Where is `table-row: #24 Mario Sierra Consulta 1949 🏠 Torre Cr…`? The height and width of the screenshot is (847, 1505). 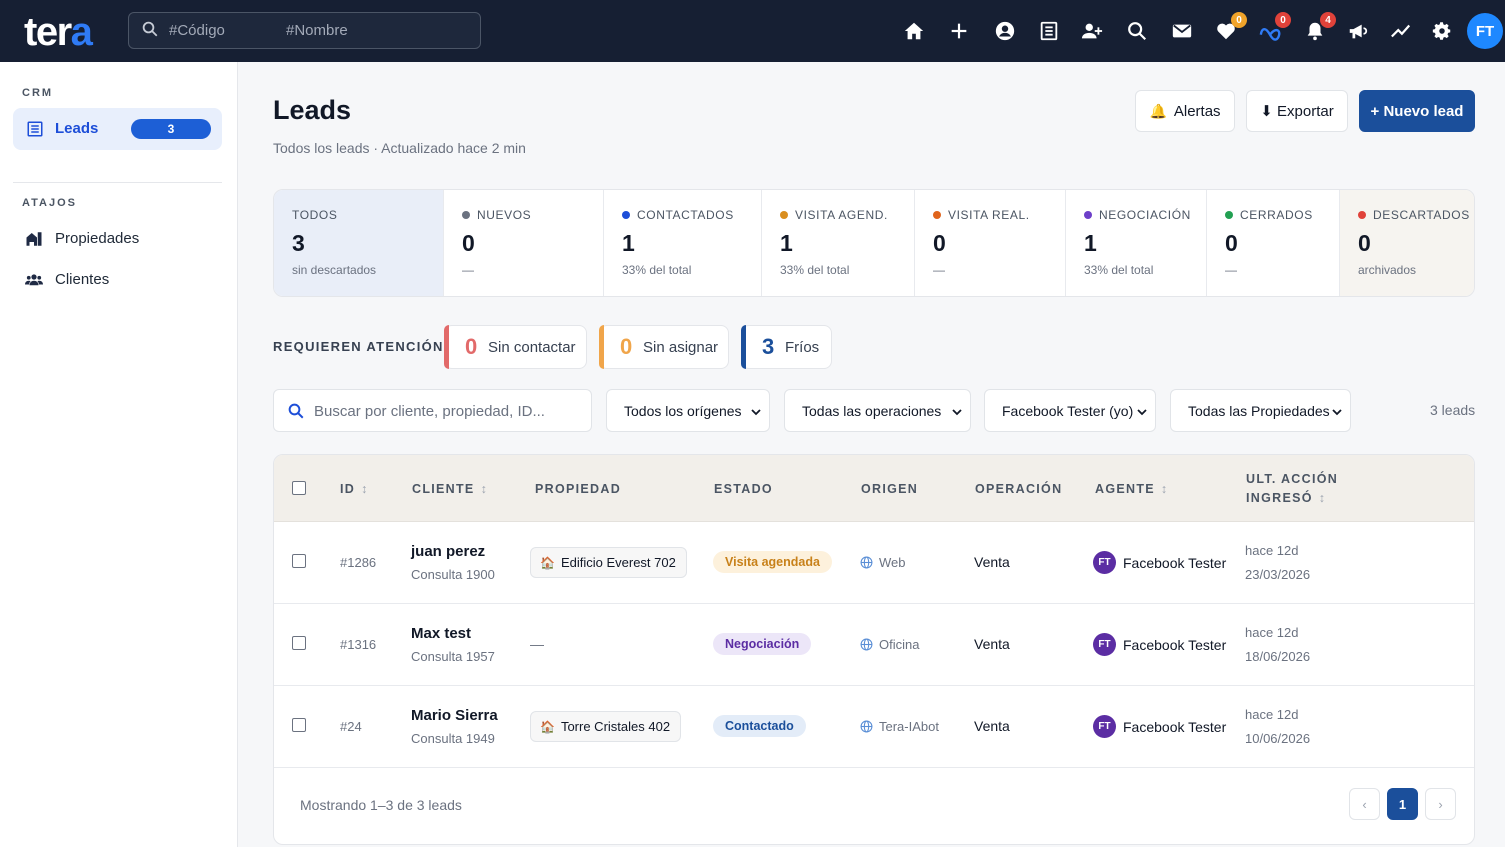 table-row: #24 Mario Sierra Consulta 1949 🏠 Torre Cr… is located at coordinates (874, 727).